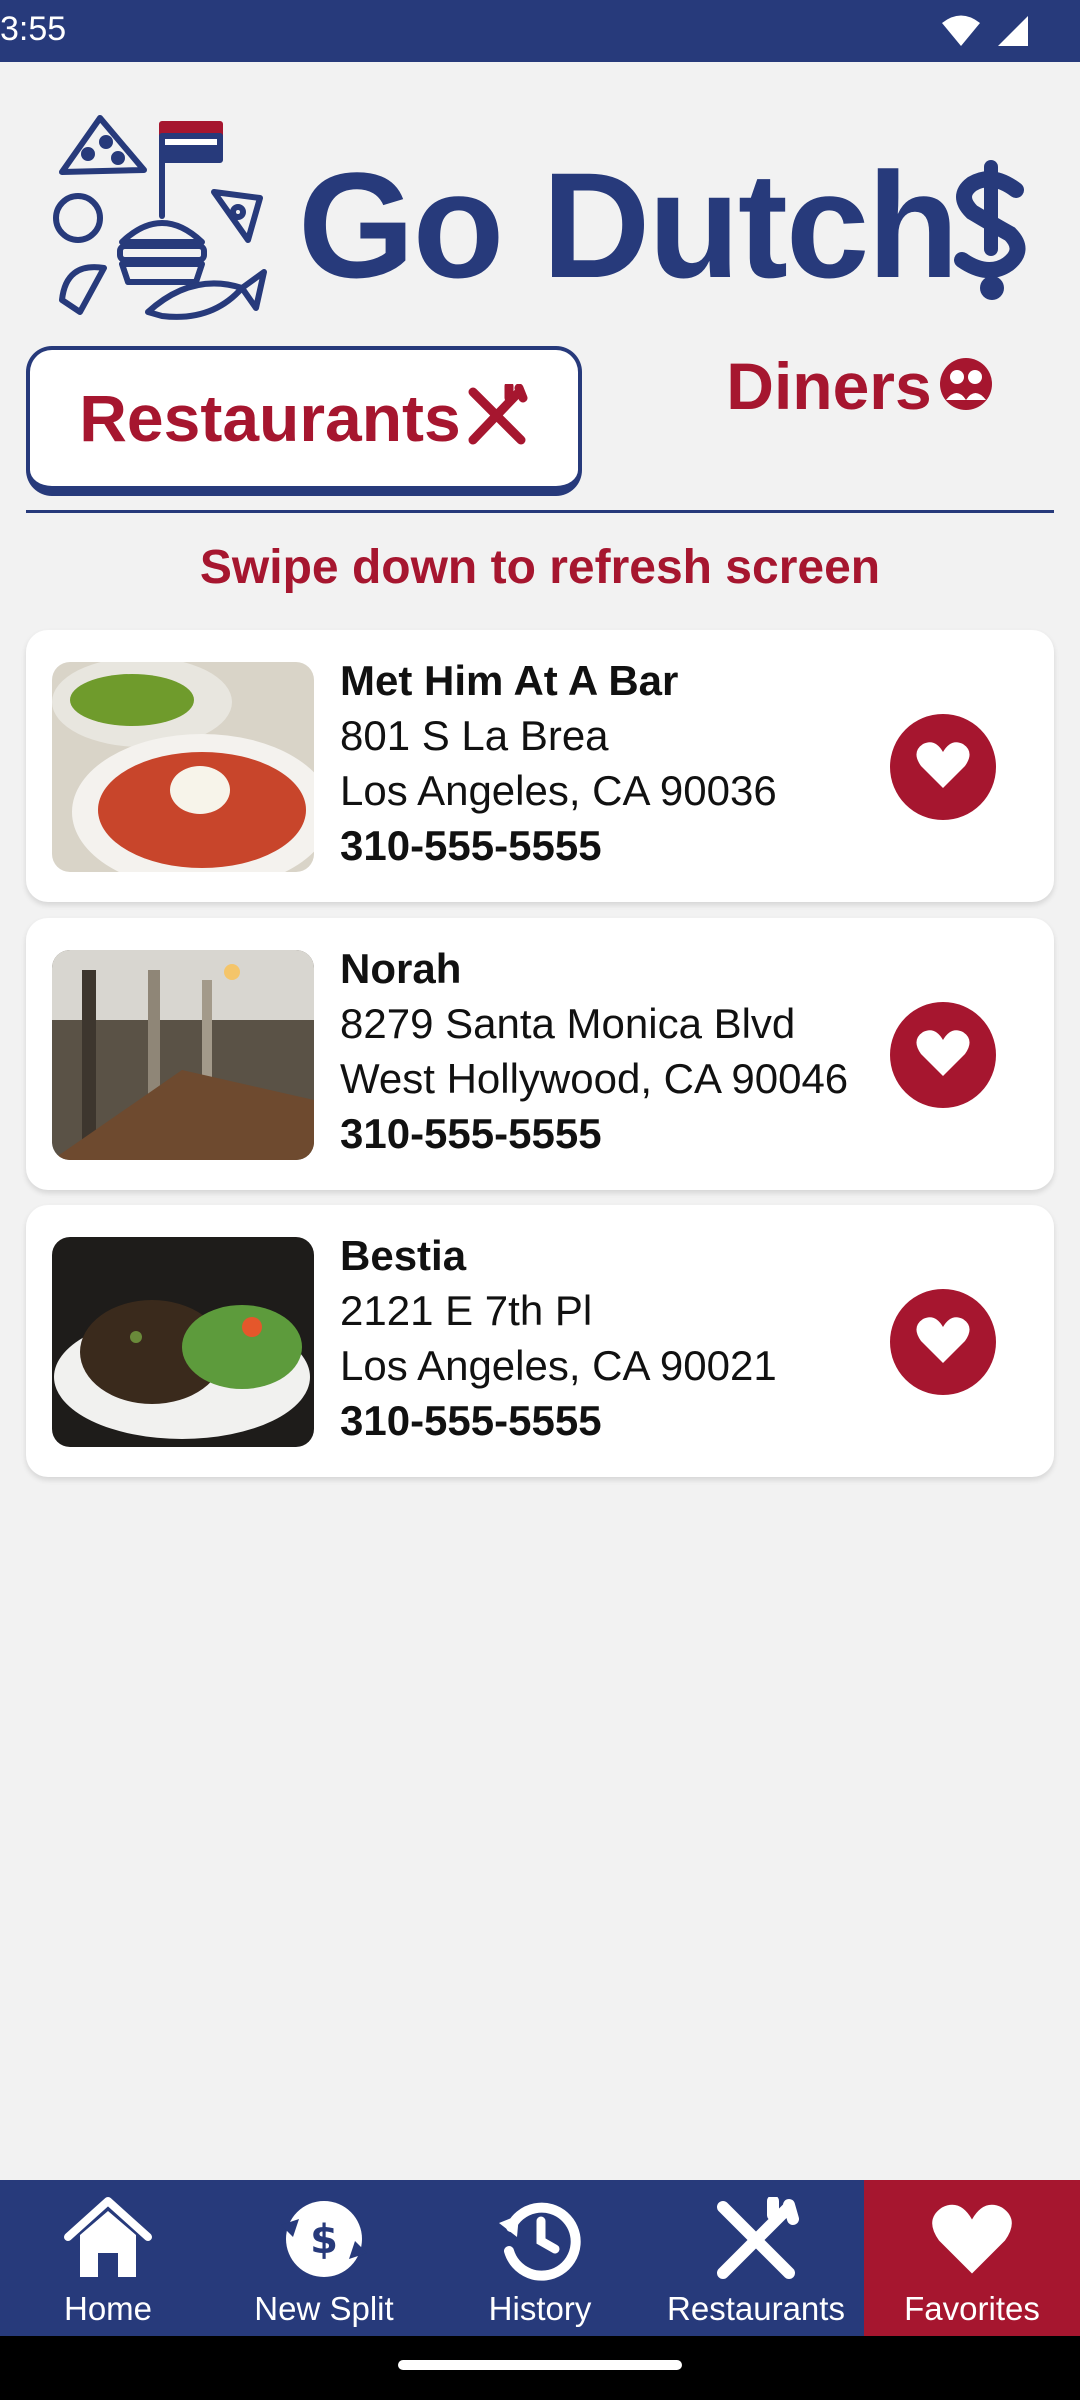 This screenshot has width=1080, height=2400. Describe the element at coordinates (324, 2308) in the screenshot. I see `nav-new-split-label: New Split` at that location.